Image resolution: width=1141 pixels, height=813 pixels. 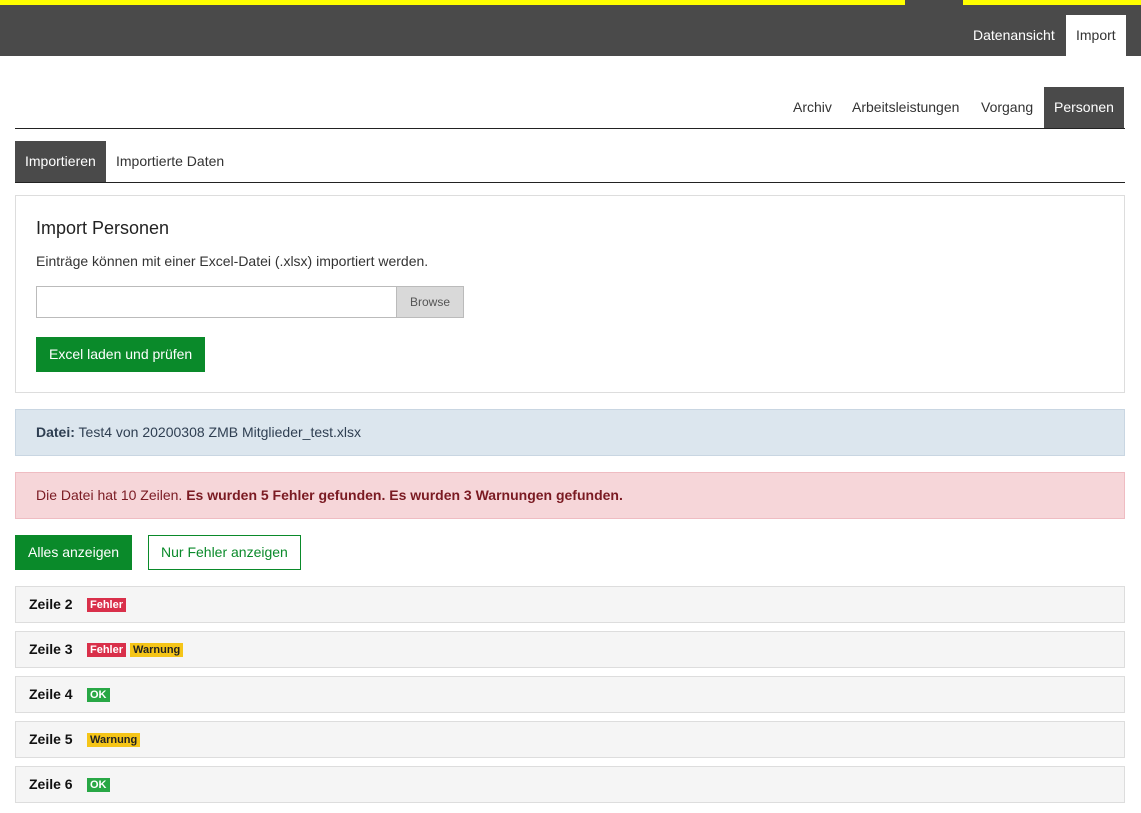 What do you see at coordinates (570, 649) in the screenshot?
I see `result-row: Zeile 3 Fehler Warnung` at bounding box center [570, 649].